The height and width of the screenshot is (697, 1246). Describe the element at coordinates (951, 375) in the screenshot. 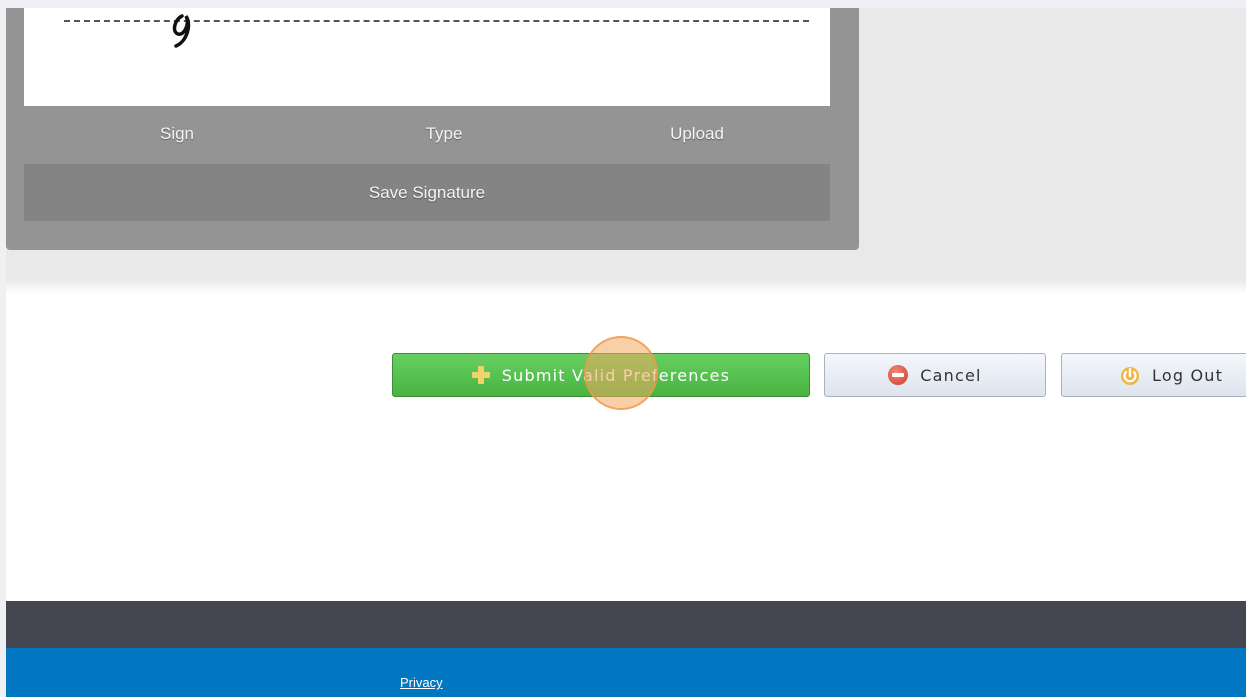

I see `cancel-label: Cancel` at that location.